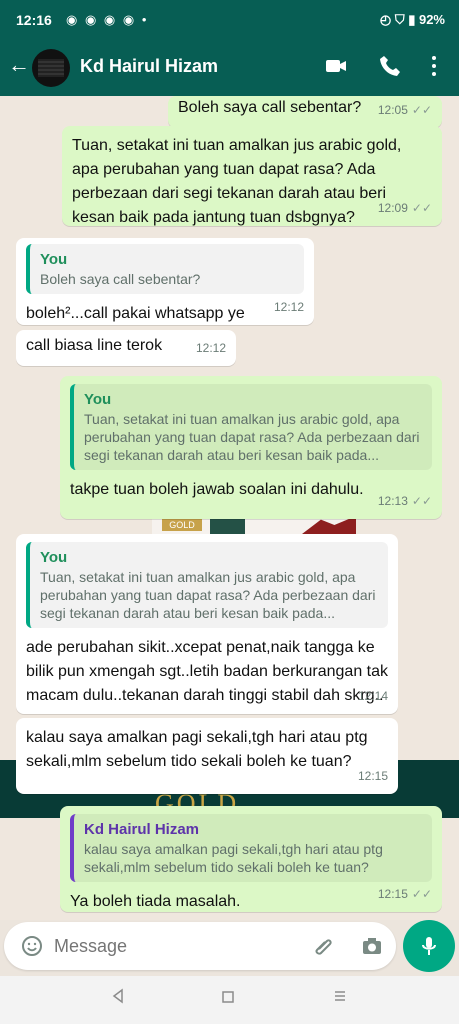  What do you see at coordinates (336, 66) in the screenshot?
I see `video-call-icon` at bounding box center [336, 66].